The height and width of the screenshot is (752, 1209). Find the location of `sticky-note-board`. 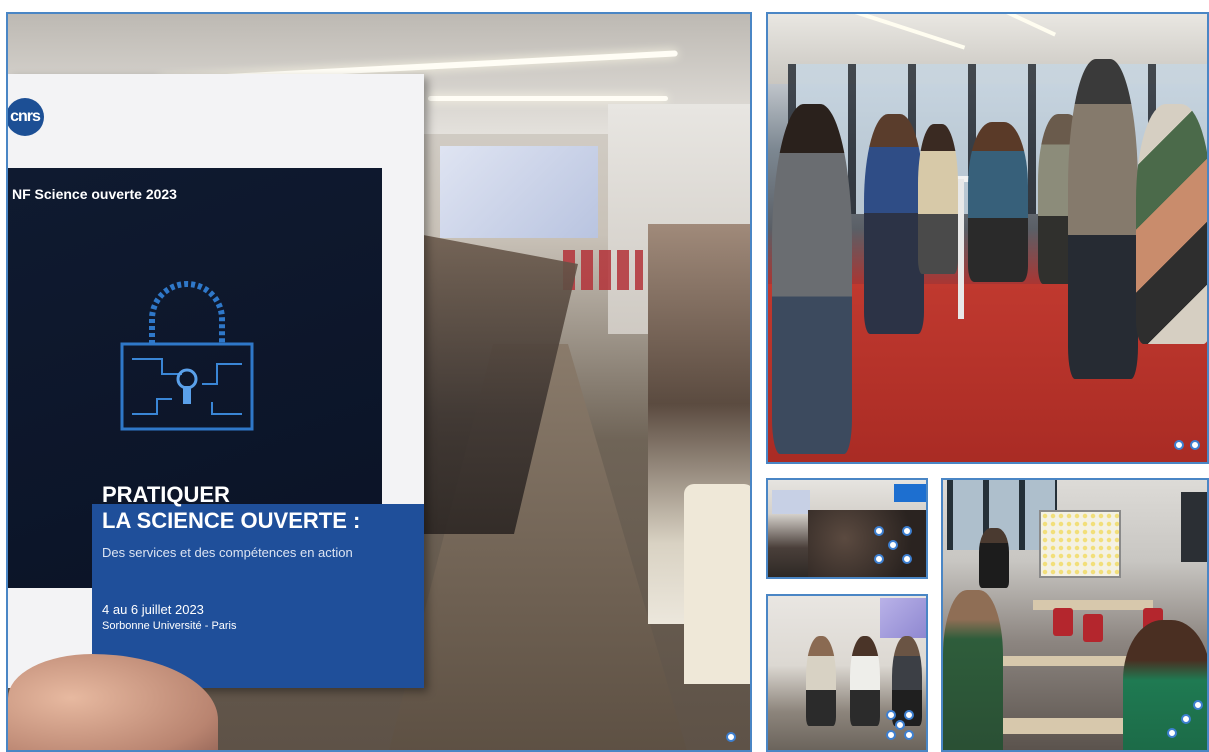

sticky-note-board is located at coordinates (1080, 544).